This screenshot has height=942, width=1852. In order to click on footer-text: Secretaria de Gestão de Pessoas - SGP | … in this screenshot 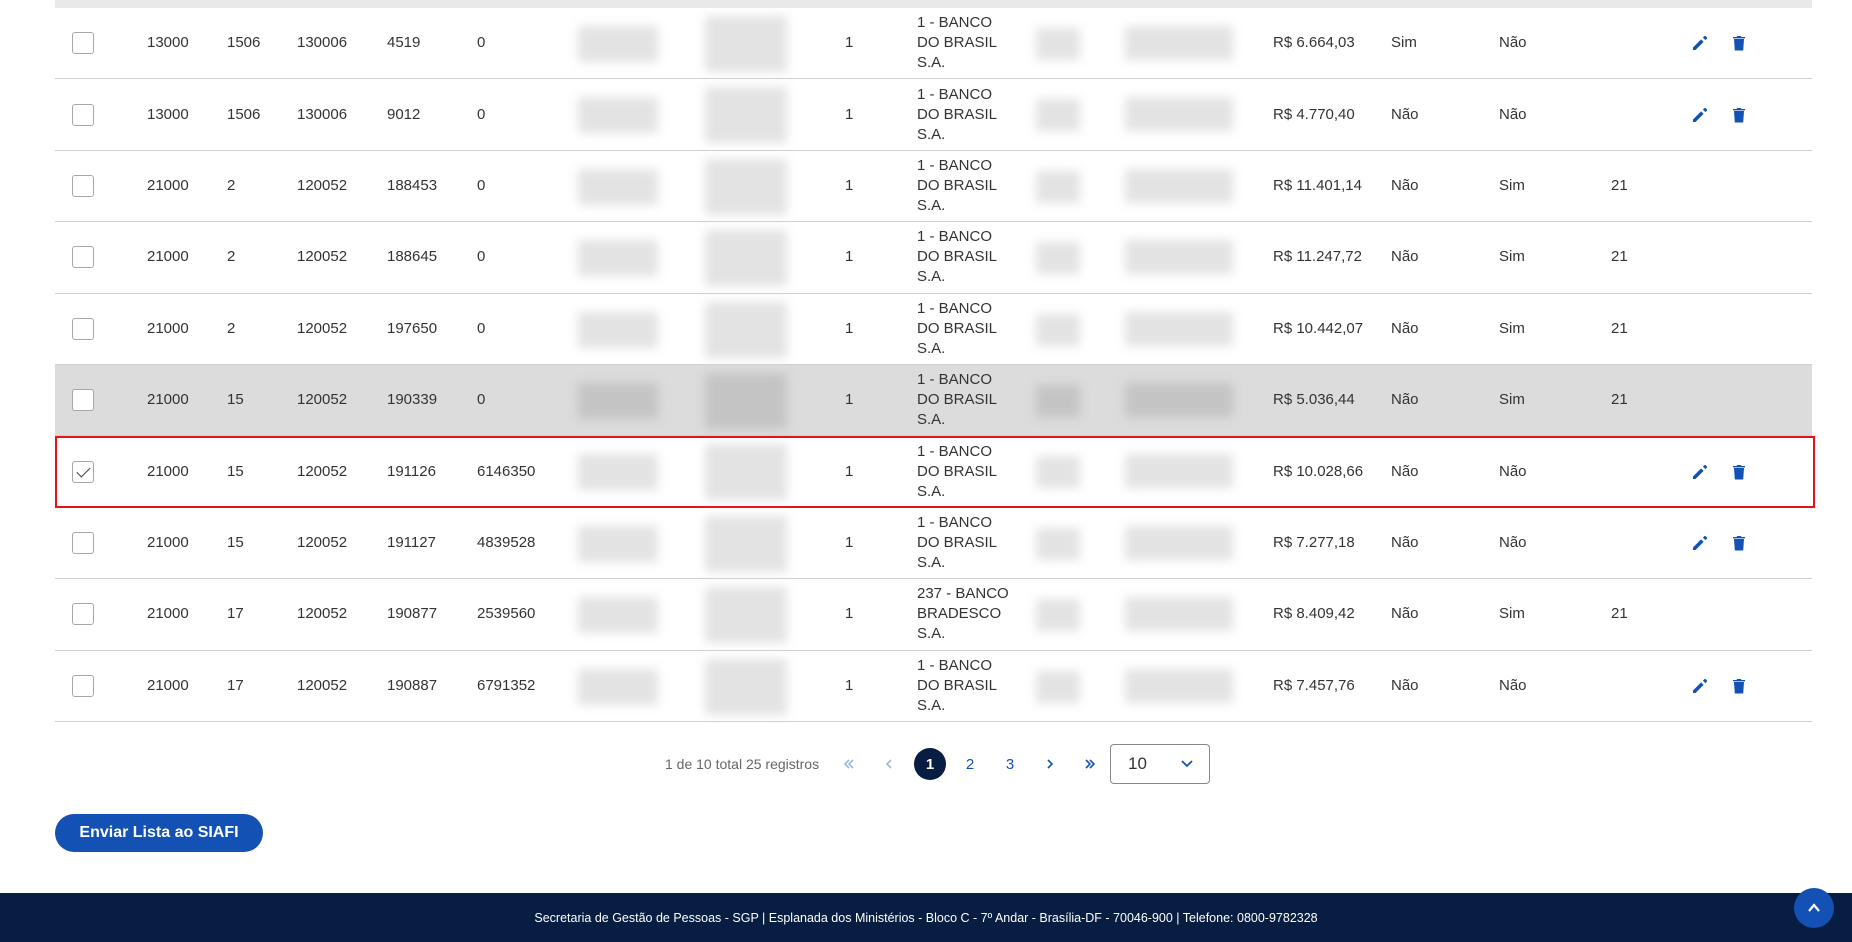, I will do `click(926, 917)`.